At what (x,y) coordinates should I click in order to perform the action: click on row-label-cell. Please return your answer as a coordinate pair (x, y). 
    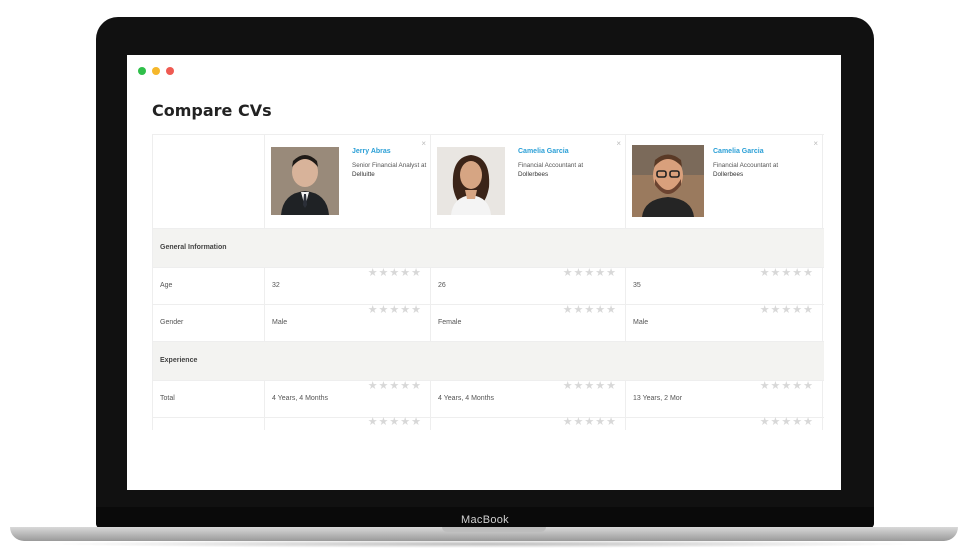
    Looking at the image, I should click on (209, 424).